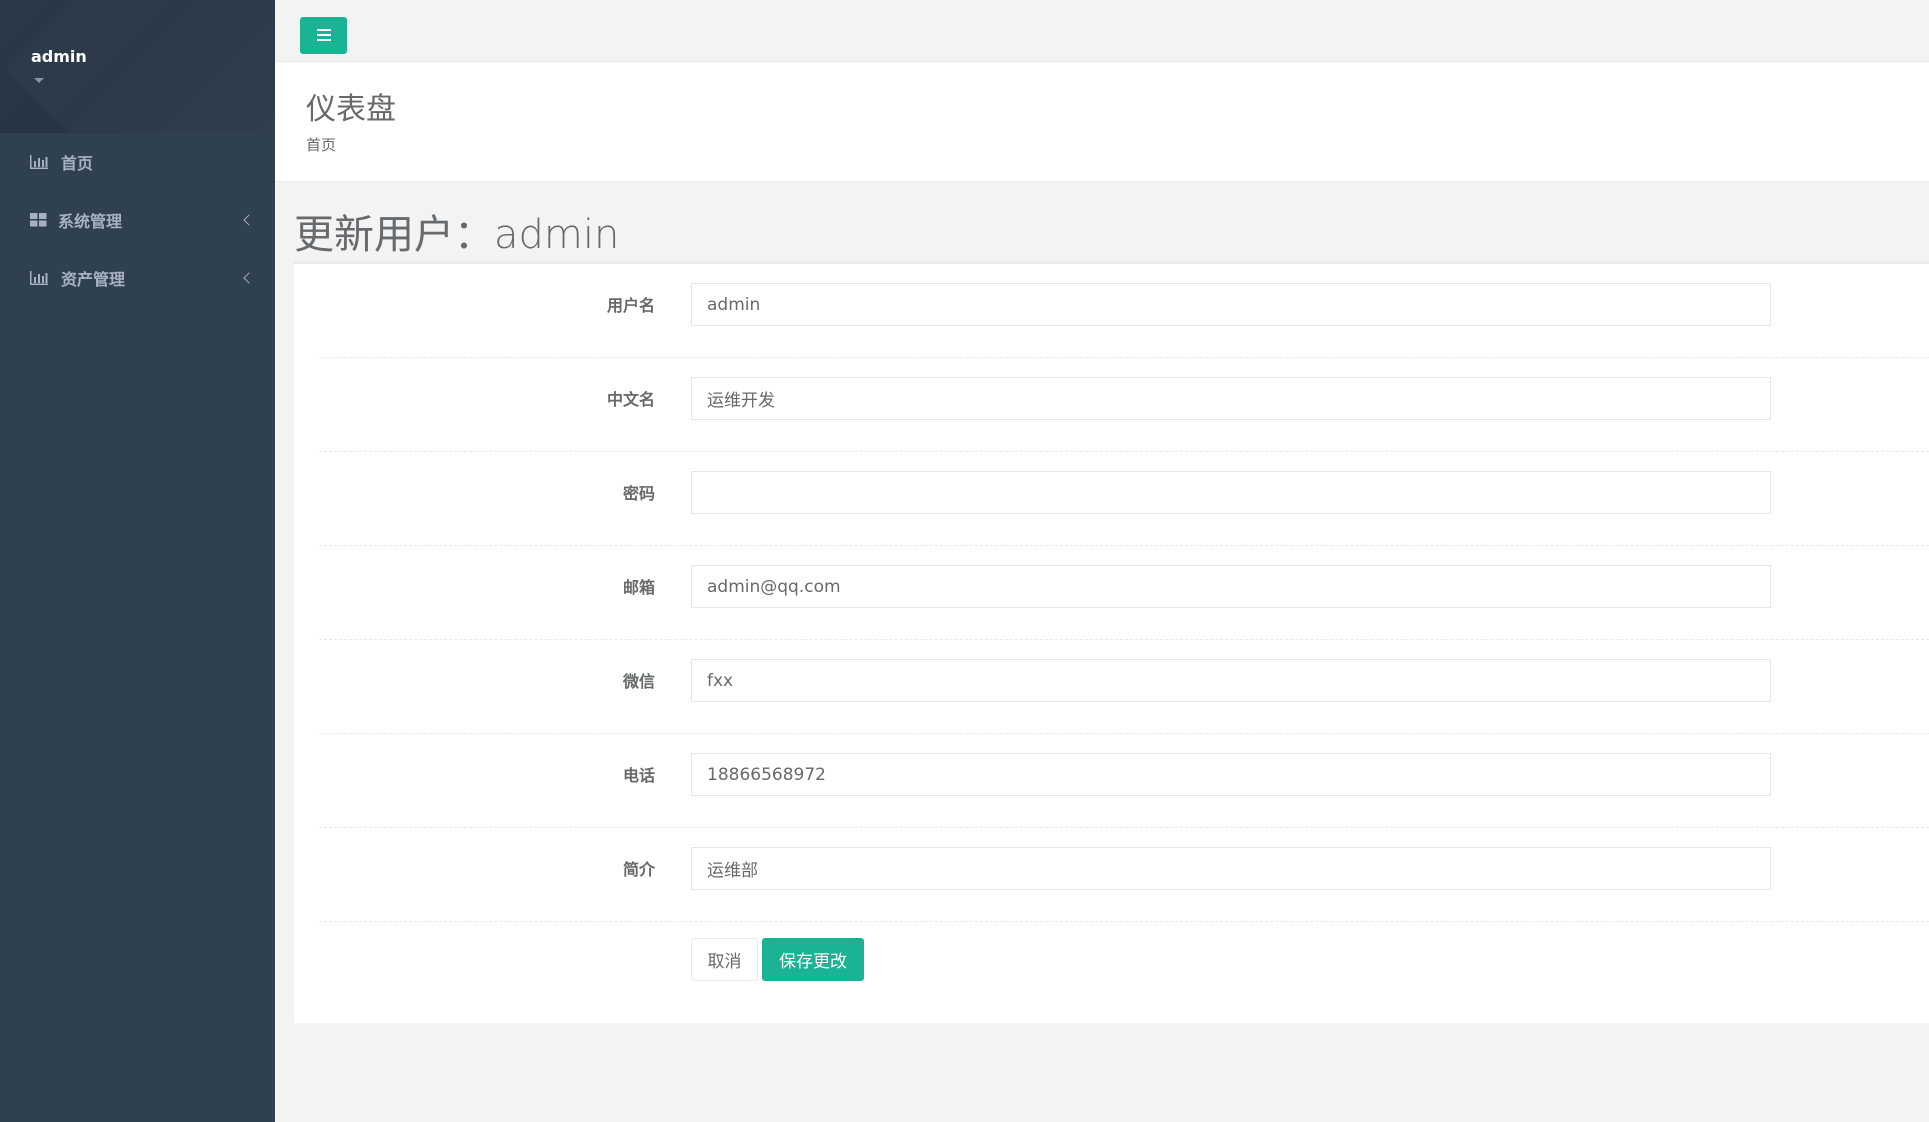  Describe the element at coordinates (1231, 868) in the screenshot. I see `bio-input` at that location.